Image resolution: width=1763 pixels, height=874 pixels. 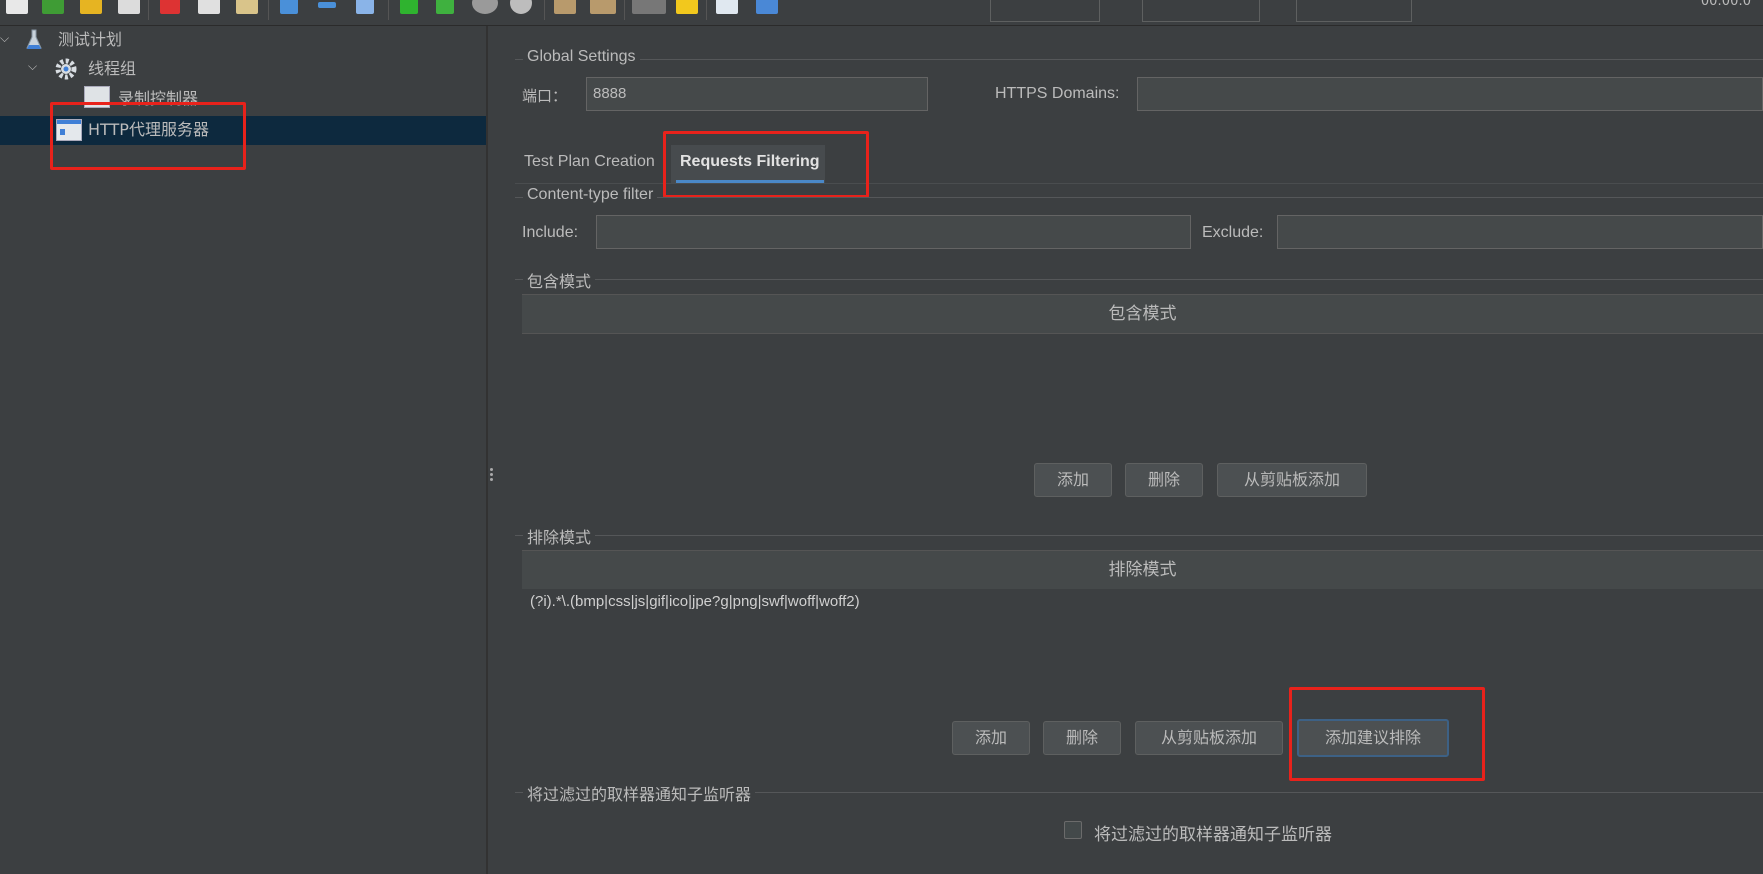 I want to click on include-patterns-table, so click(x=1142, y=393).